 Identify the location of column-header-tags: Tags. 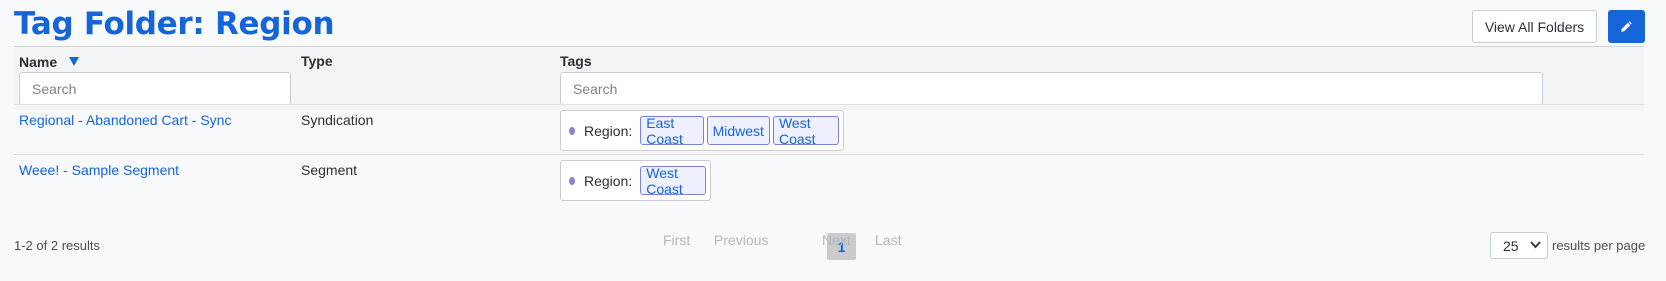
(576, 61).